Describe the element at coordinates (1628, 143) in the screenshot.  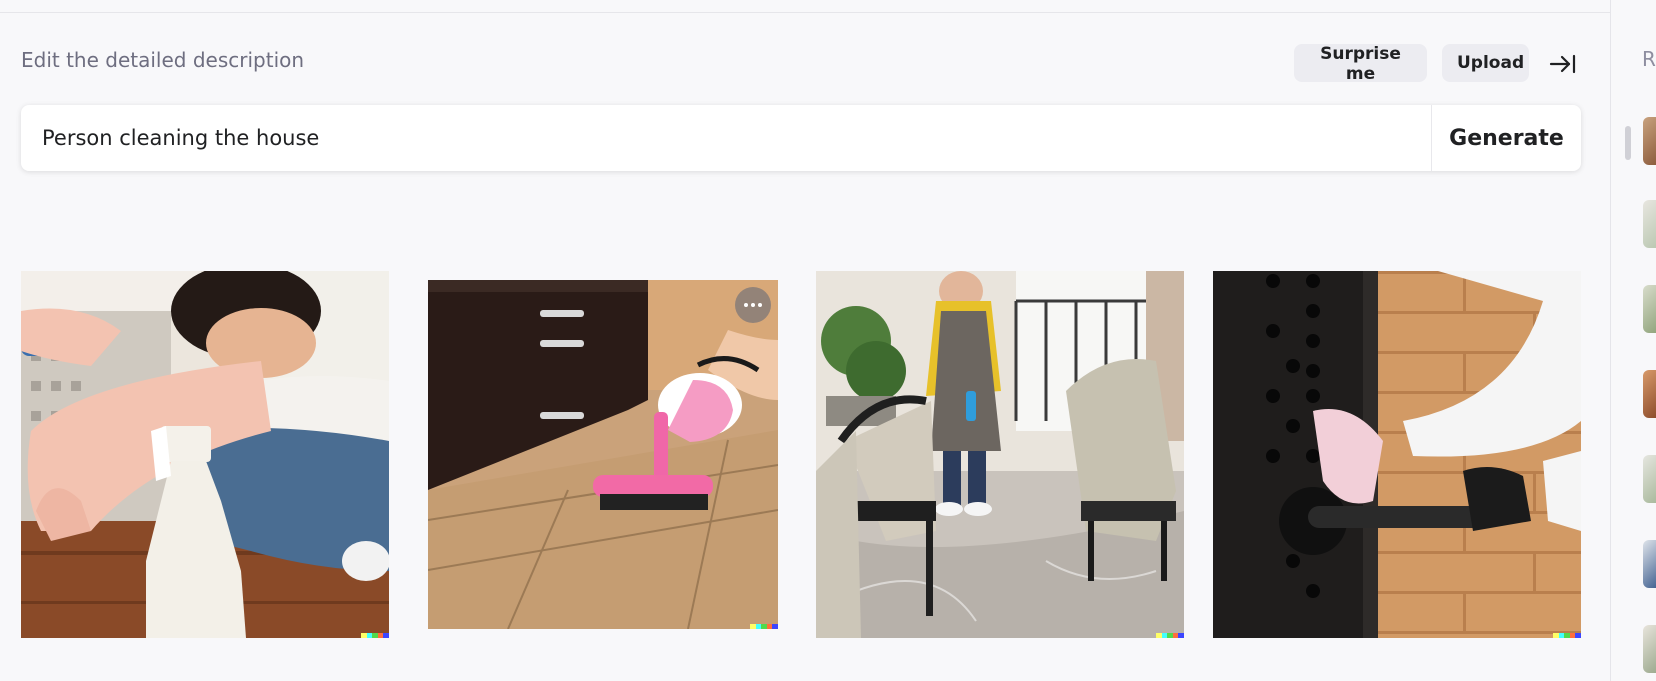
I see `sidebar-scrollbar` at that location.